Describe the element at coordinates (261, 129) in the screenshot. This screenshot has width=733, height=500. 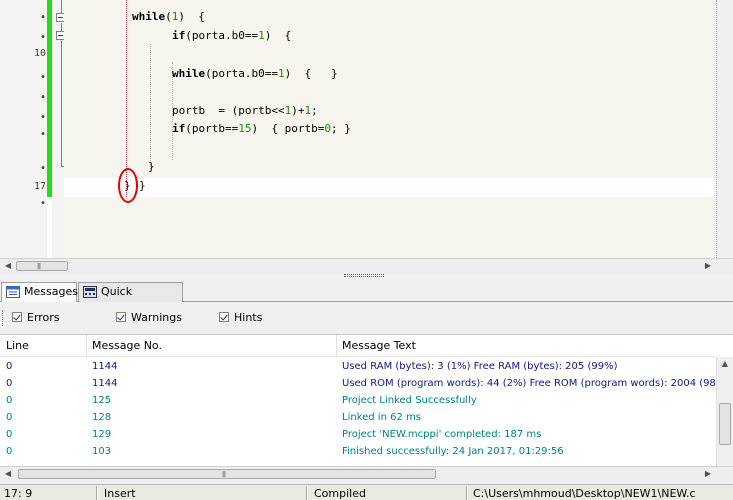
I see `code-line: if(portb==15) { portb=0; }` at that location.